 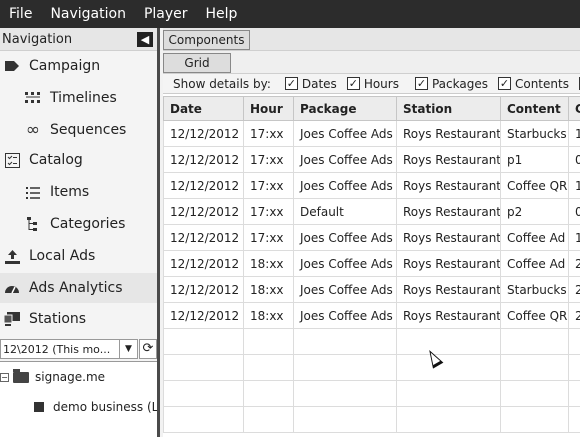 I want to click on view-tabs: Components, so click(x=371, y=39).